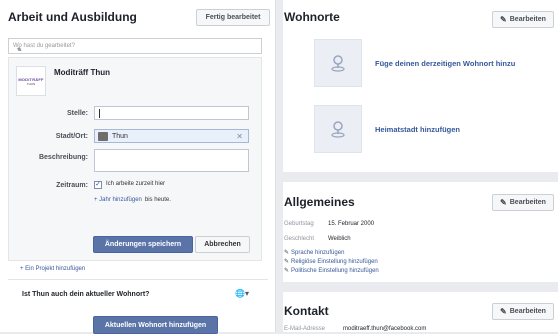  What do you see at coordinates (318, 253) in the screenshot?
I see `add-language-label: Sprache hinzufügen` at bounding box center [318, 253].